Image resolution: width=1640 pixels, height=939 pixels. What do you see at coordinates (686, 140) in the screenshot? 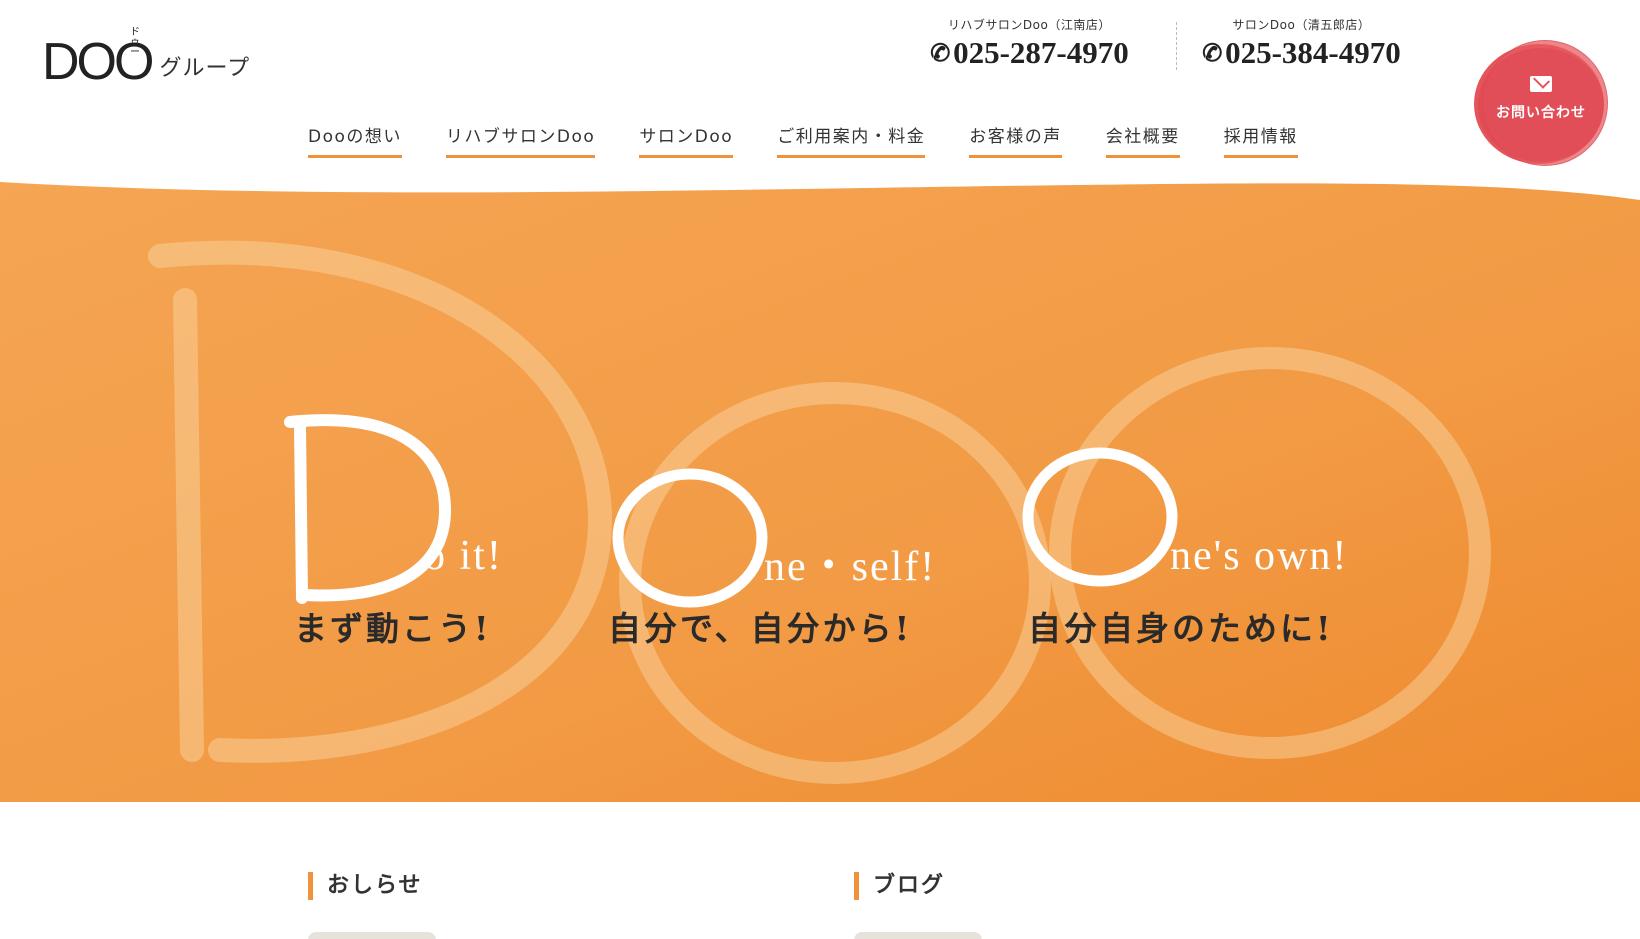
I see `nav-item-salon: サロンDoo` at bounding box center [686, 140].